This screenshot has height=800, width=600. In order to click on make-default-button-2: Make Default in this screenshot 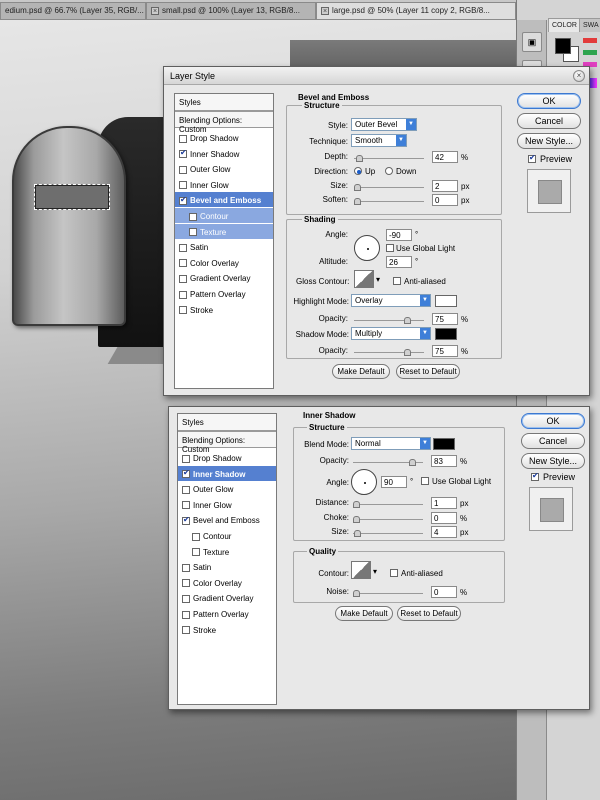, I will do `click(364, 613)`.